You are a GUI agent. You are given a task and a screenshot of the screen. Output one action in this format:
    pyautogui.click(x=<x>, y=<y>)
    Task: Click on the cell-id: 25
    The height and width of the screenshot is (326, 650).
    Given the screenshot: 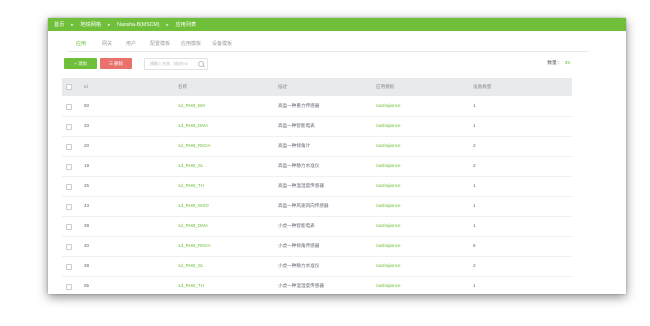 What is the action you would take?
    pyautogui.click(x=87, y=185)
    